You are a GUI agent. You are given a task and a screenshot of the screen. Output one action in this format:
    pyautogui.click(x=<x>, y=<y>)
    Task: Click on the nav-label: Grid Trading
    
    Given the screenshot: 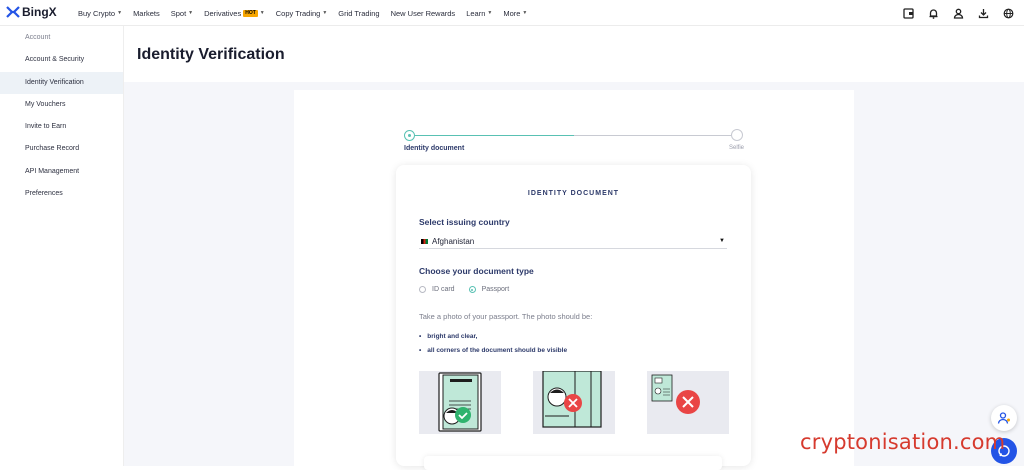 What is the action you would take?
    pyautogui.click(x=359, y=13)
    